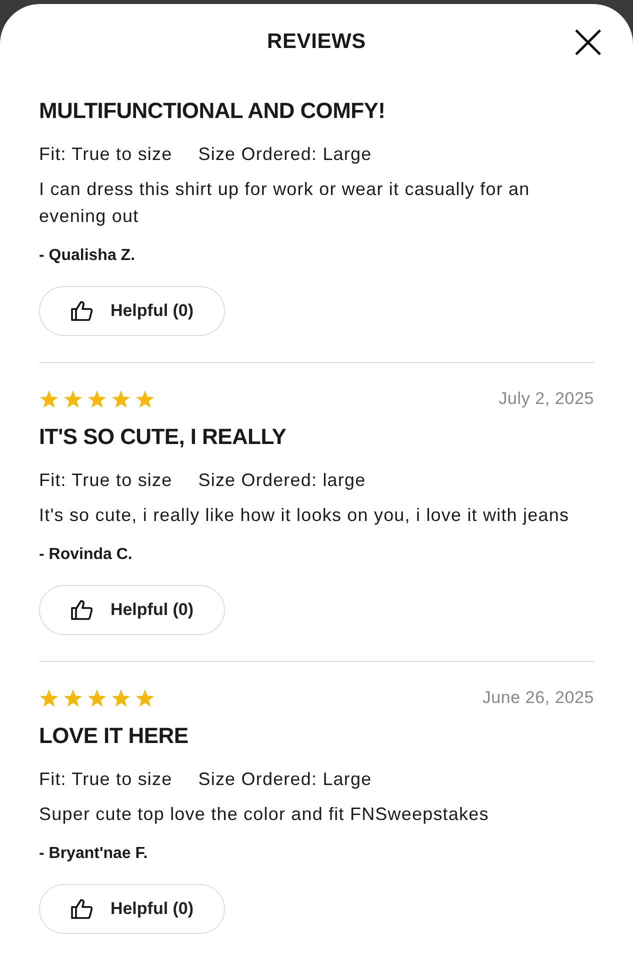 Image resolution: width=633 pixels, height=960 pixels. I want to click on size-label: Size Ordered: large, so click(282, 480).